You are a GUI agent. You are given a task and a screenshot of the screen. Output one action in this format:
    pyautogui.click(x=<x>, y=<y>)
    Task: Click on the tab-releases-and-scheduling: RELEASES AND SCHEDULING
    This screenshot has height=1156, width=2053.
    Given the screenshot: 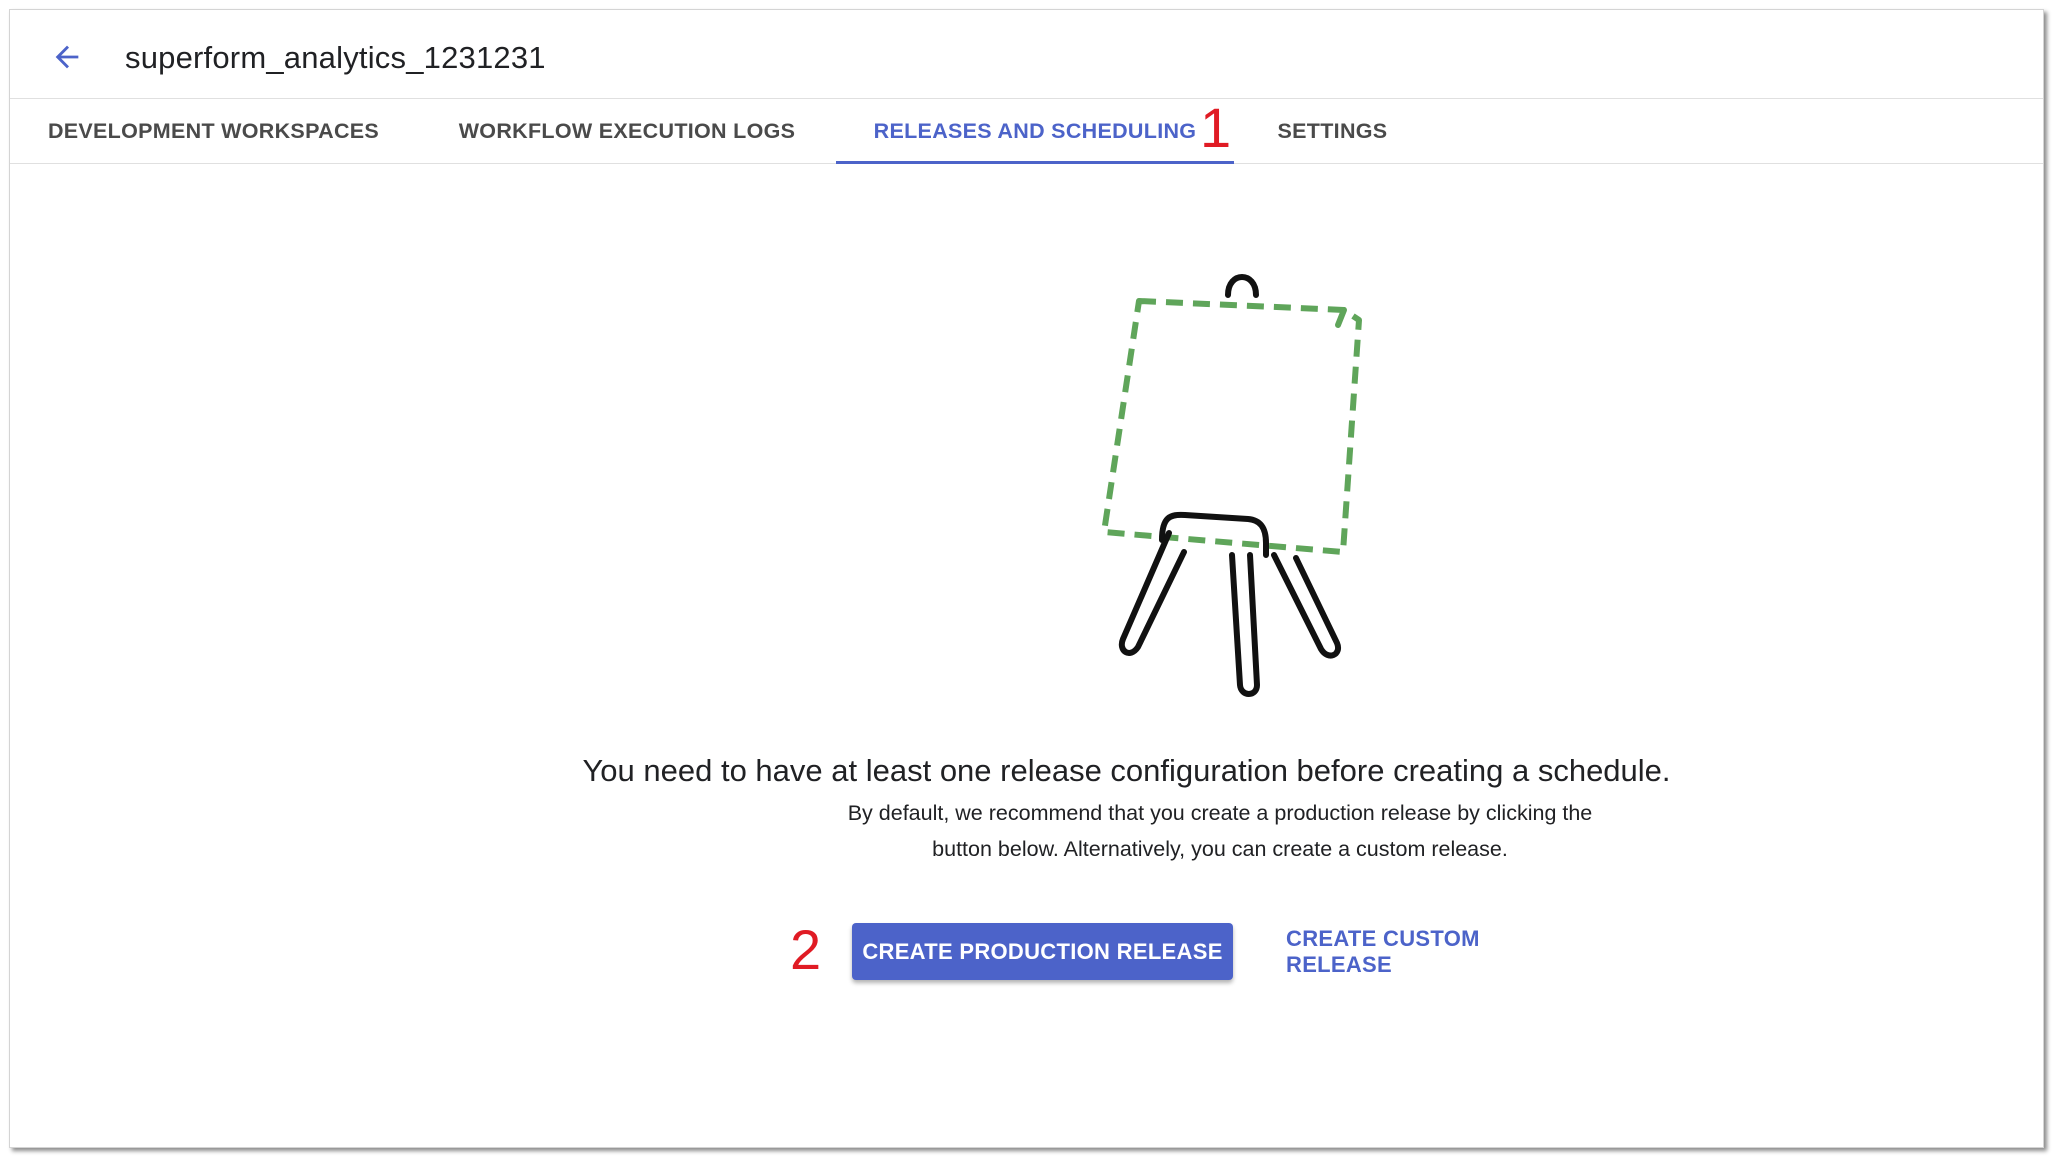 What is the action you would take?
    pyautogui.click(x=1035, y=131)
    